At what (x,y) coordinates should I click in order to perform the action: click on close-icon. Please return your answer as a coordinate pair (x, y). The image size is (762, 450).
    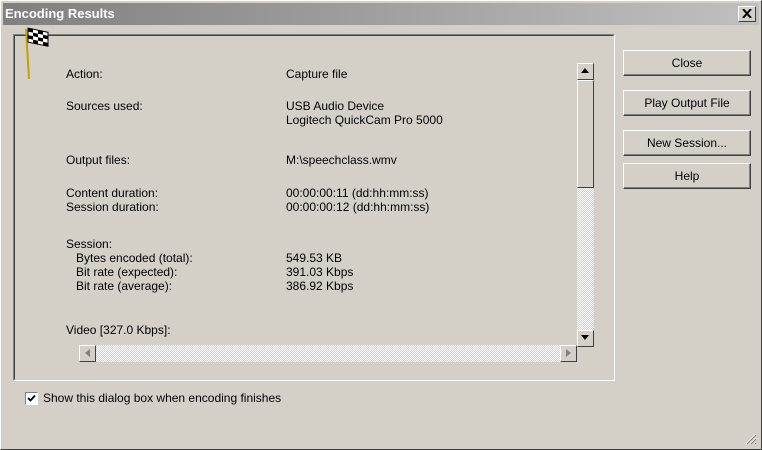
    Looking at the image, I should click on (747, 13).